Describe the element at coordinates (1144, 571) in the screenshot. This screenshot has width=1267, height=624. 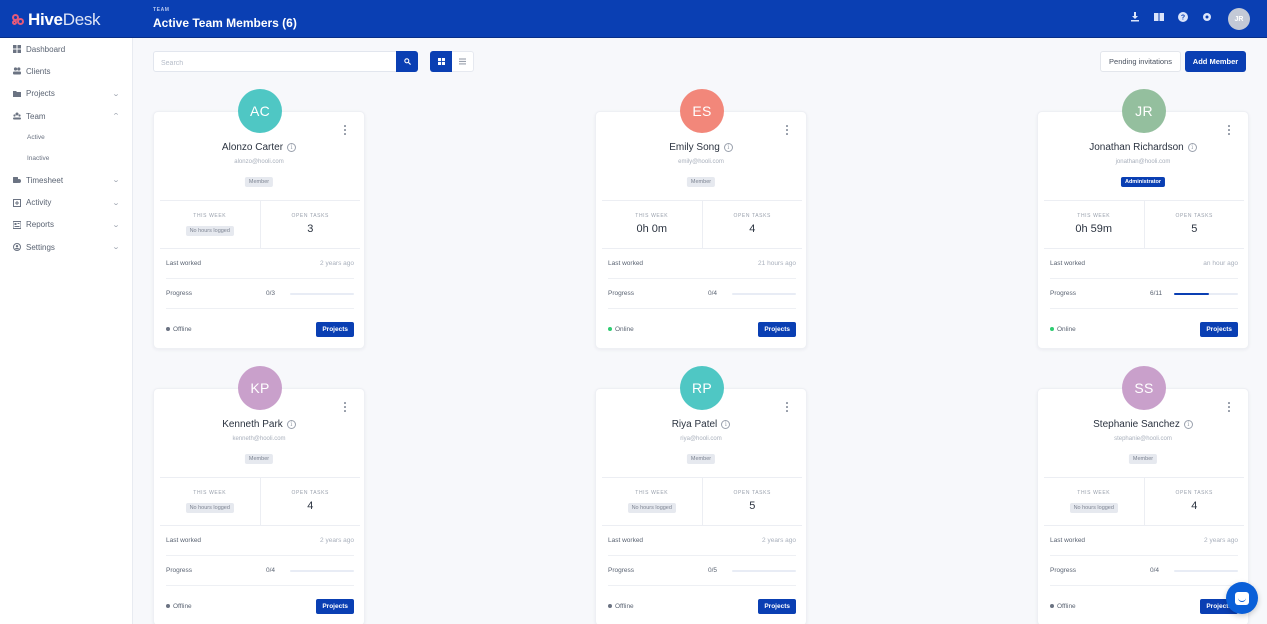
I see `progress-row: Progress 0/4` at that location.